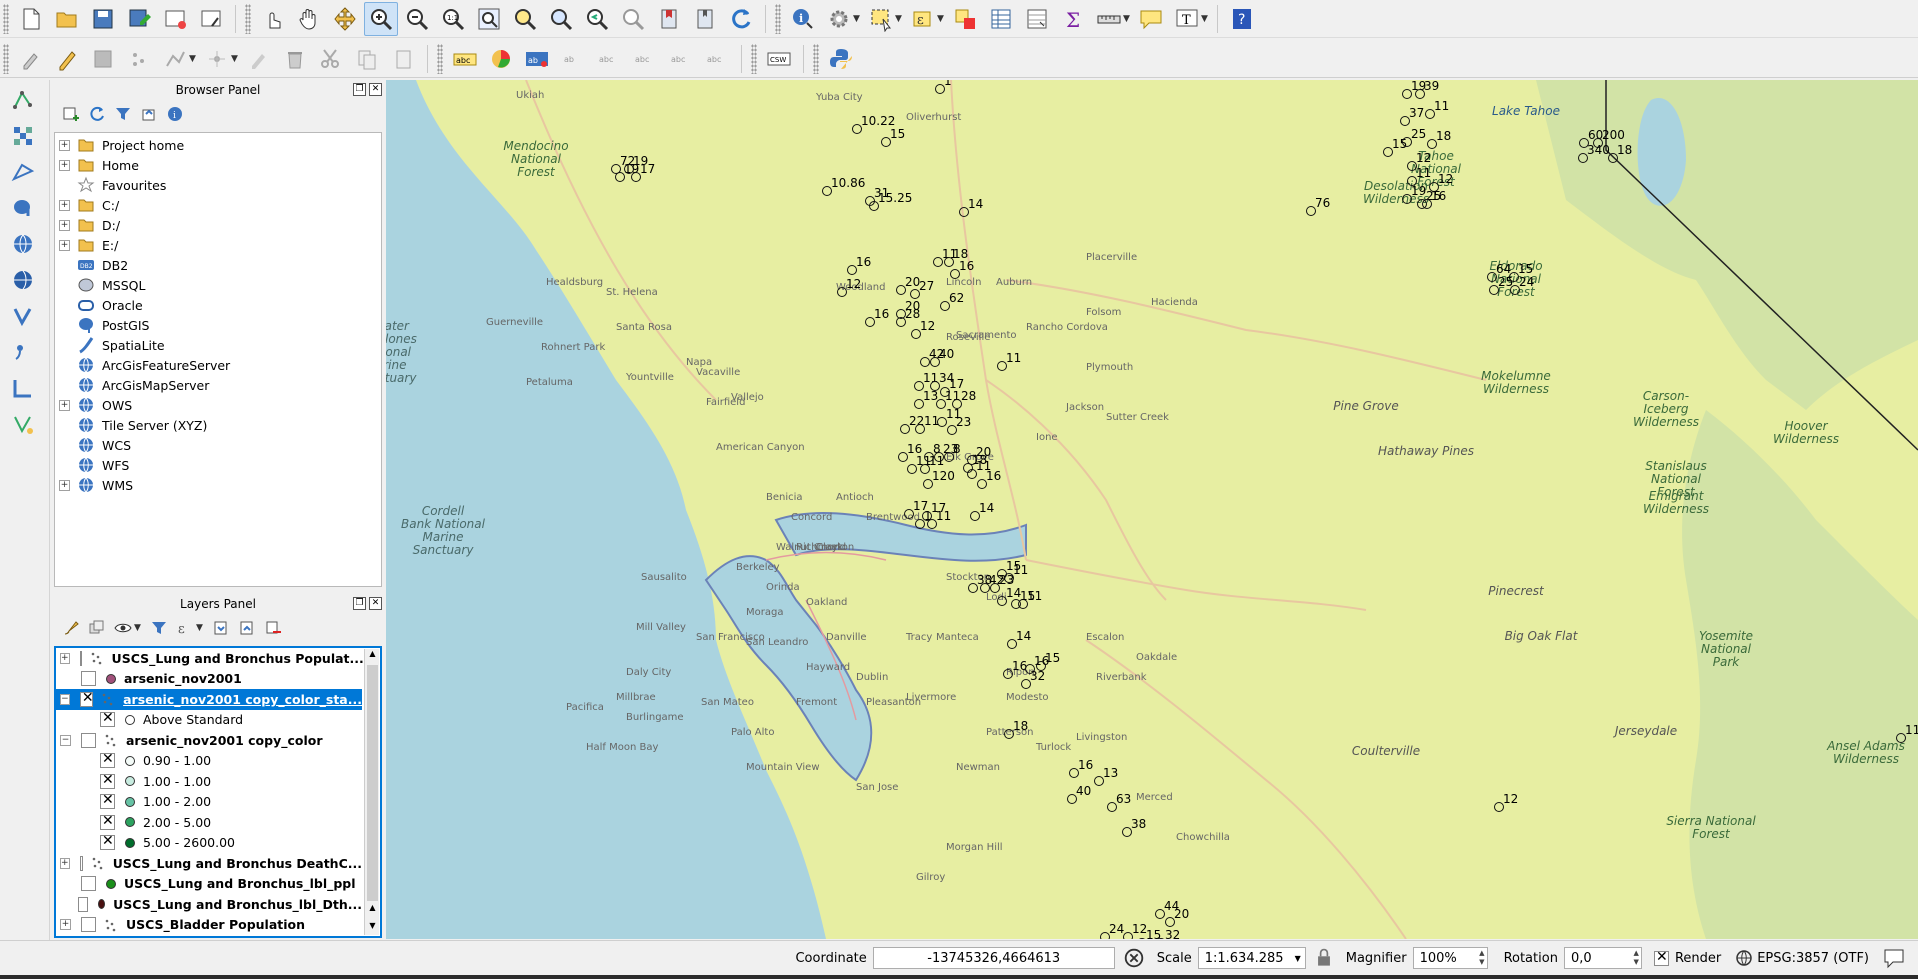 This screenshot has width=1918, height=979. Describe the element at coordinates (23, 136) in the screenshot. I see `add-raster-layer-button` at that location.